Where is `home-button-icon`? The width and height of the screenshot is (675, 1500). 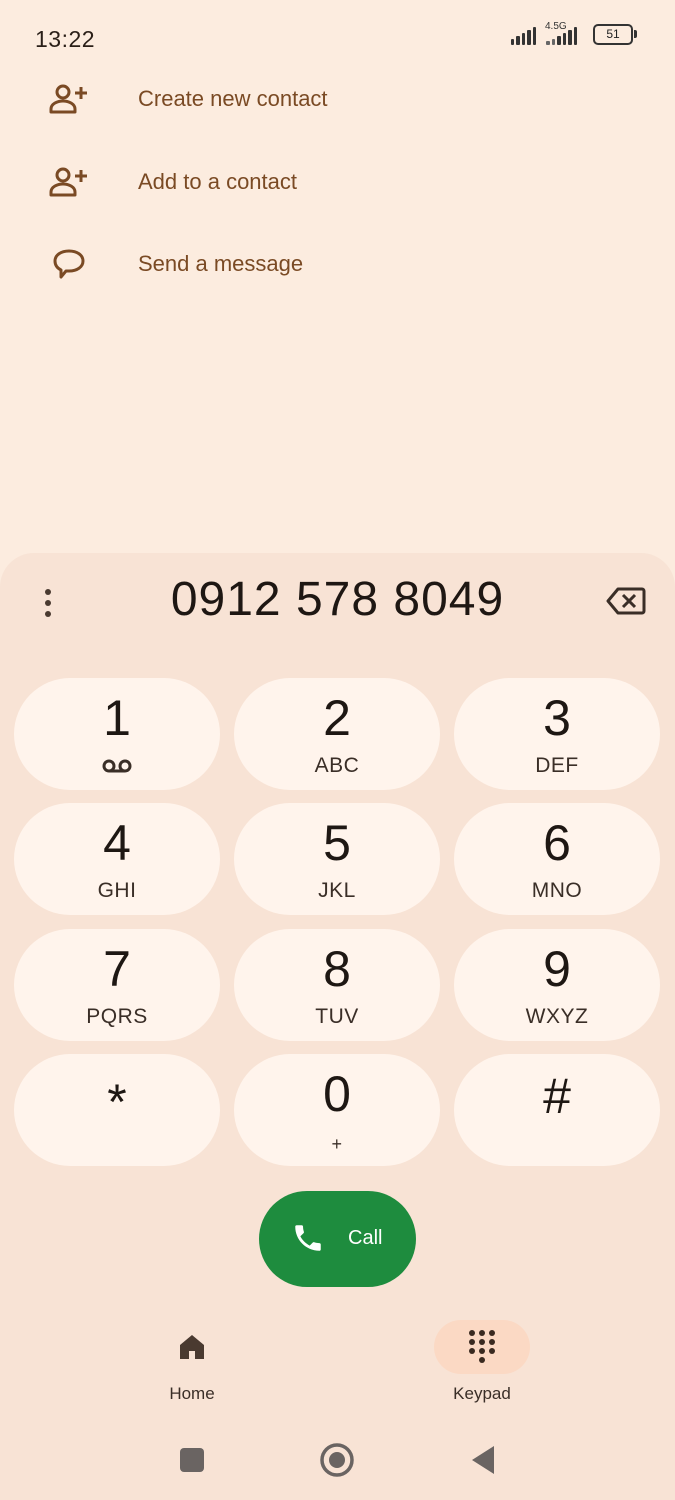 home-button-icon is located at coordinates (337, 1460).